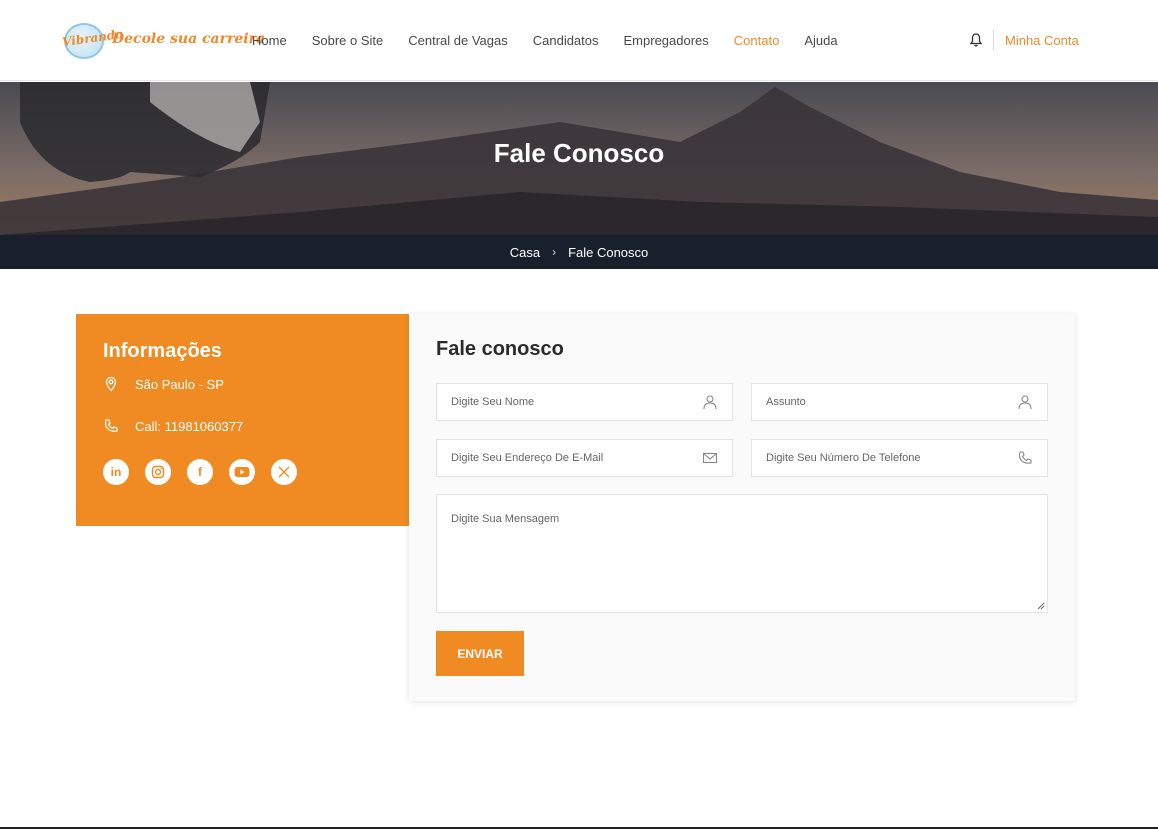  Describe the element at coordinates (820, 40) in the screenshot. I see `nav-ajuda: Ajuda` at that location.